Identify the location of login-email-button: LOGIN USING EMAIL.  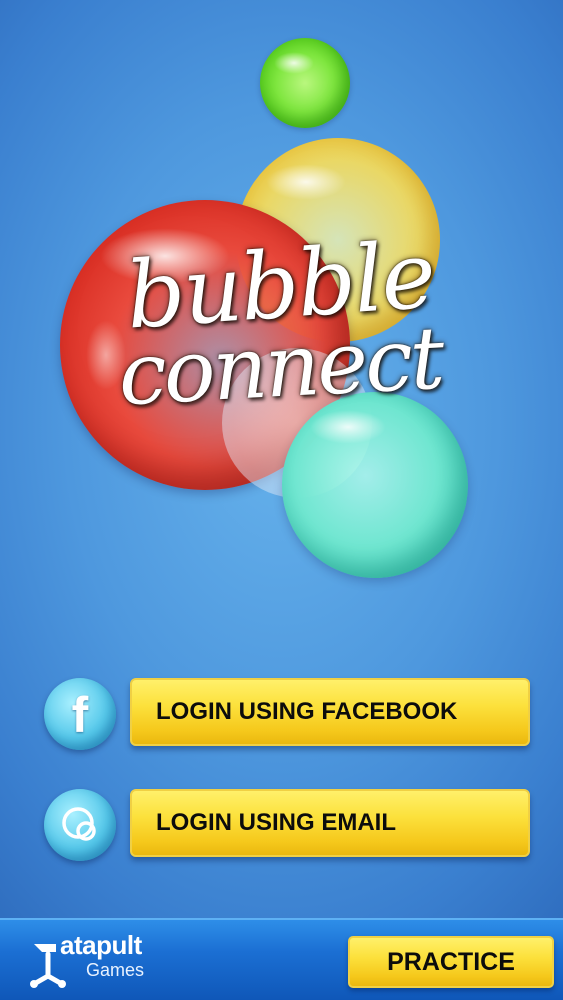
(330, 823).